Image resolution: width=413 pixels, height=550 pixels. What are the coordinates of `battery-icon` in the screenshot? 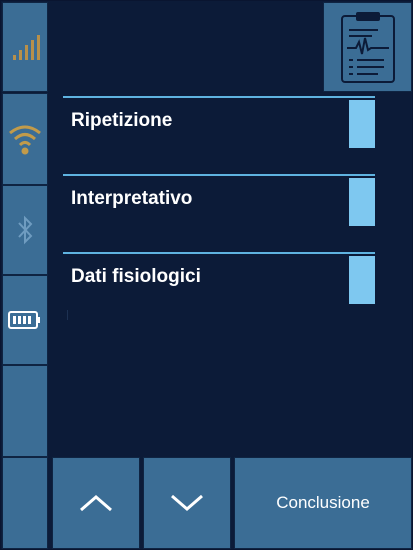 It's located at (24, 320).